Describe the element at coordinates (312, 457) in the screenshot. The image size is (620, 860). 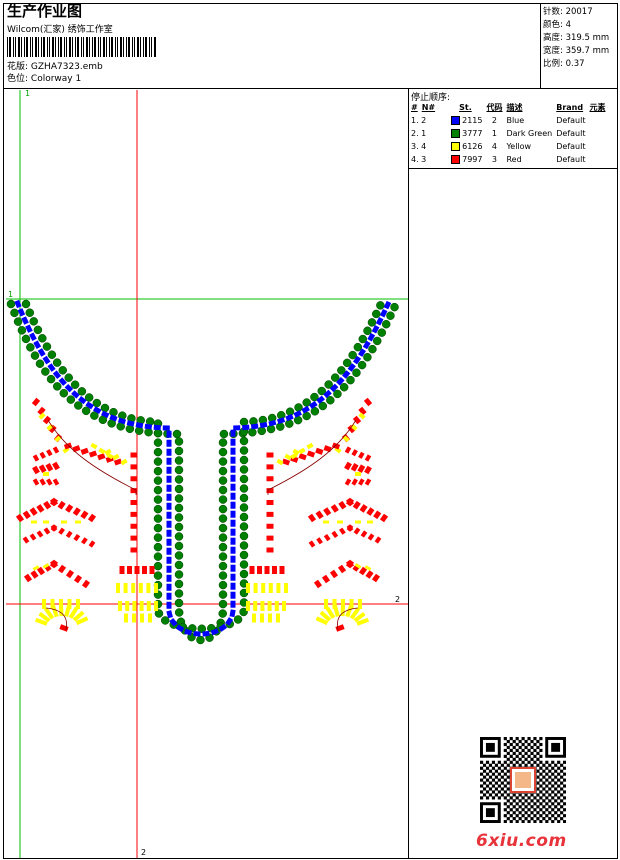
I see `connector-thread` at that location.